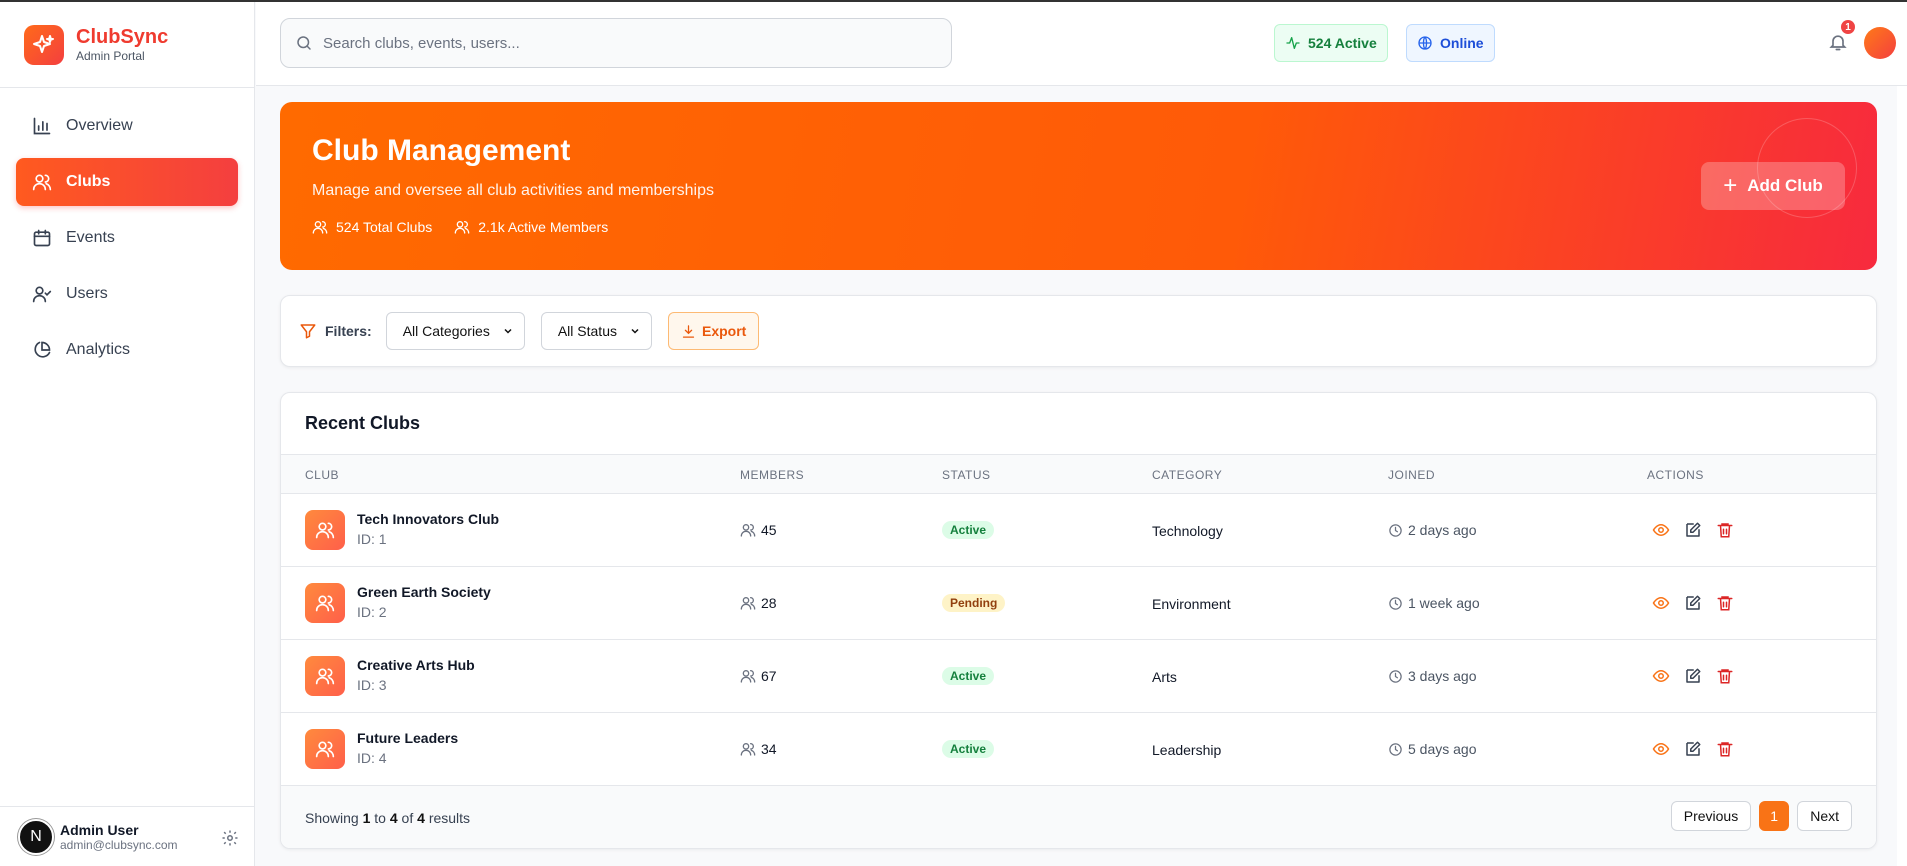 This screenshot has height=866, width=1907. What do you see at coordinates (455, 331) in the screenshot?
I see `category-select: All Categories` at bounding box center [455, 331].